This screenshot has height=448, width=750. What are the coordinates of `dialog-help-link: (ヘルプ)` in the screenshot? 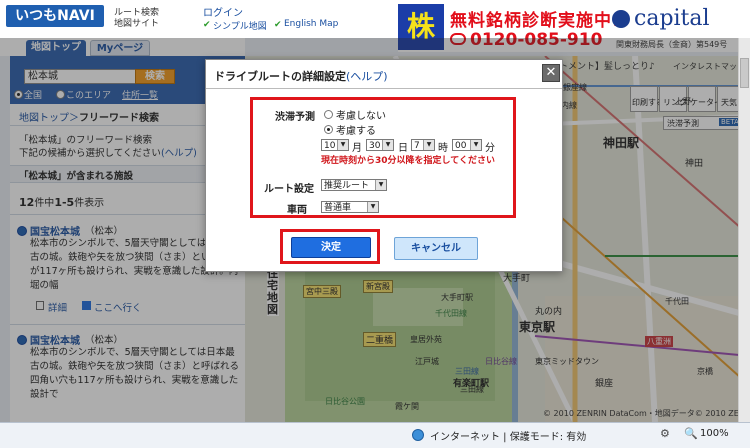 It's located at (367, 76).